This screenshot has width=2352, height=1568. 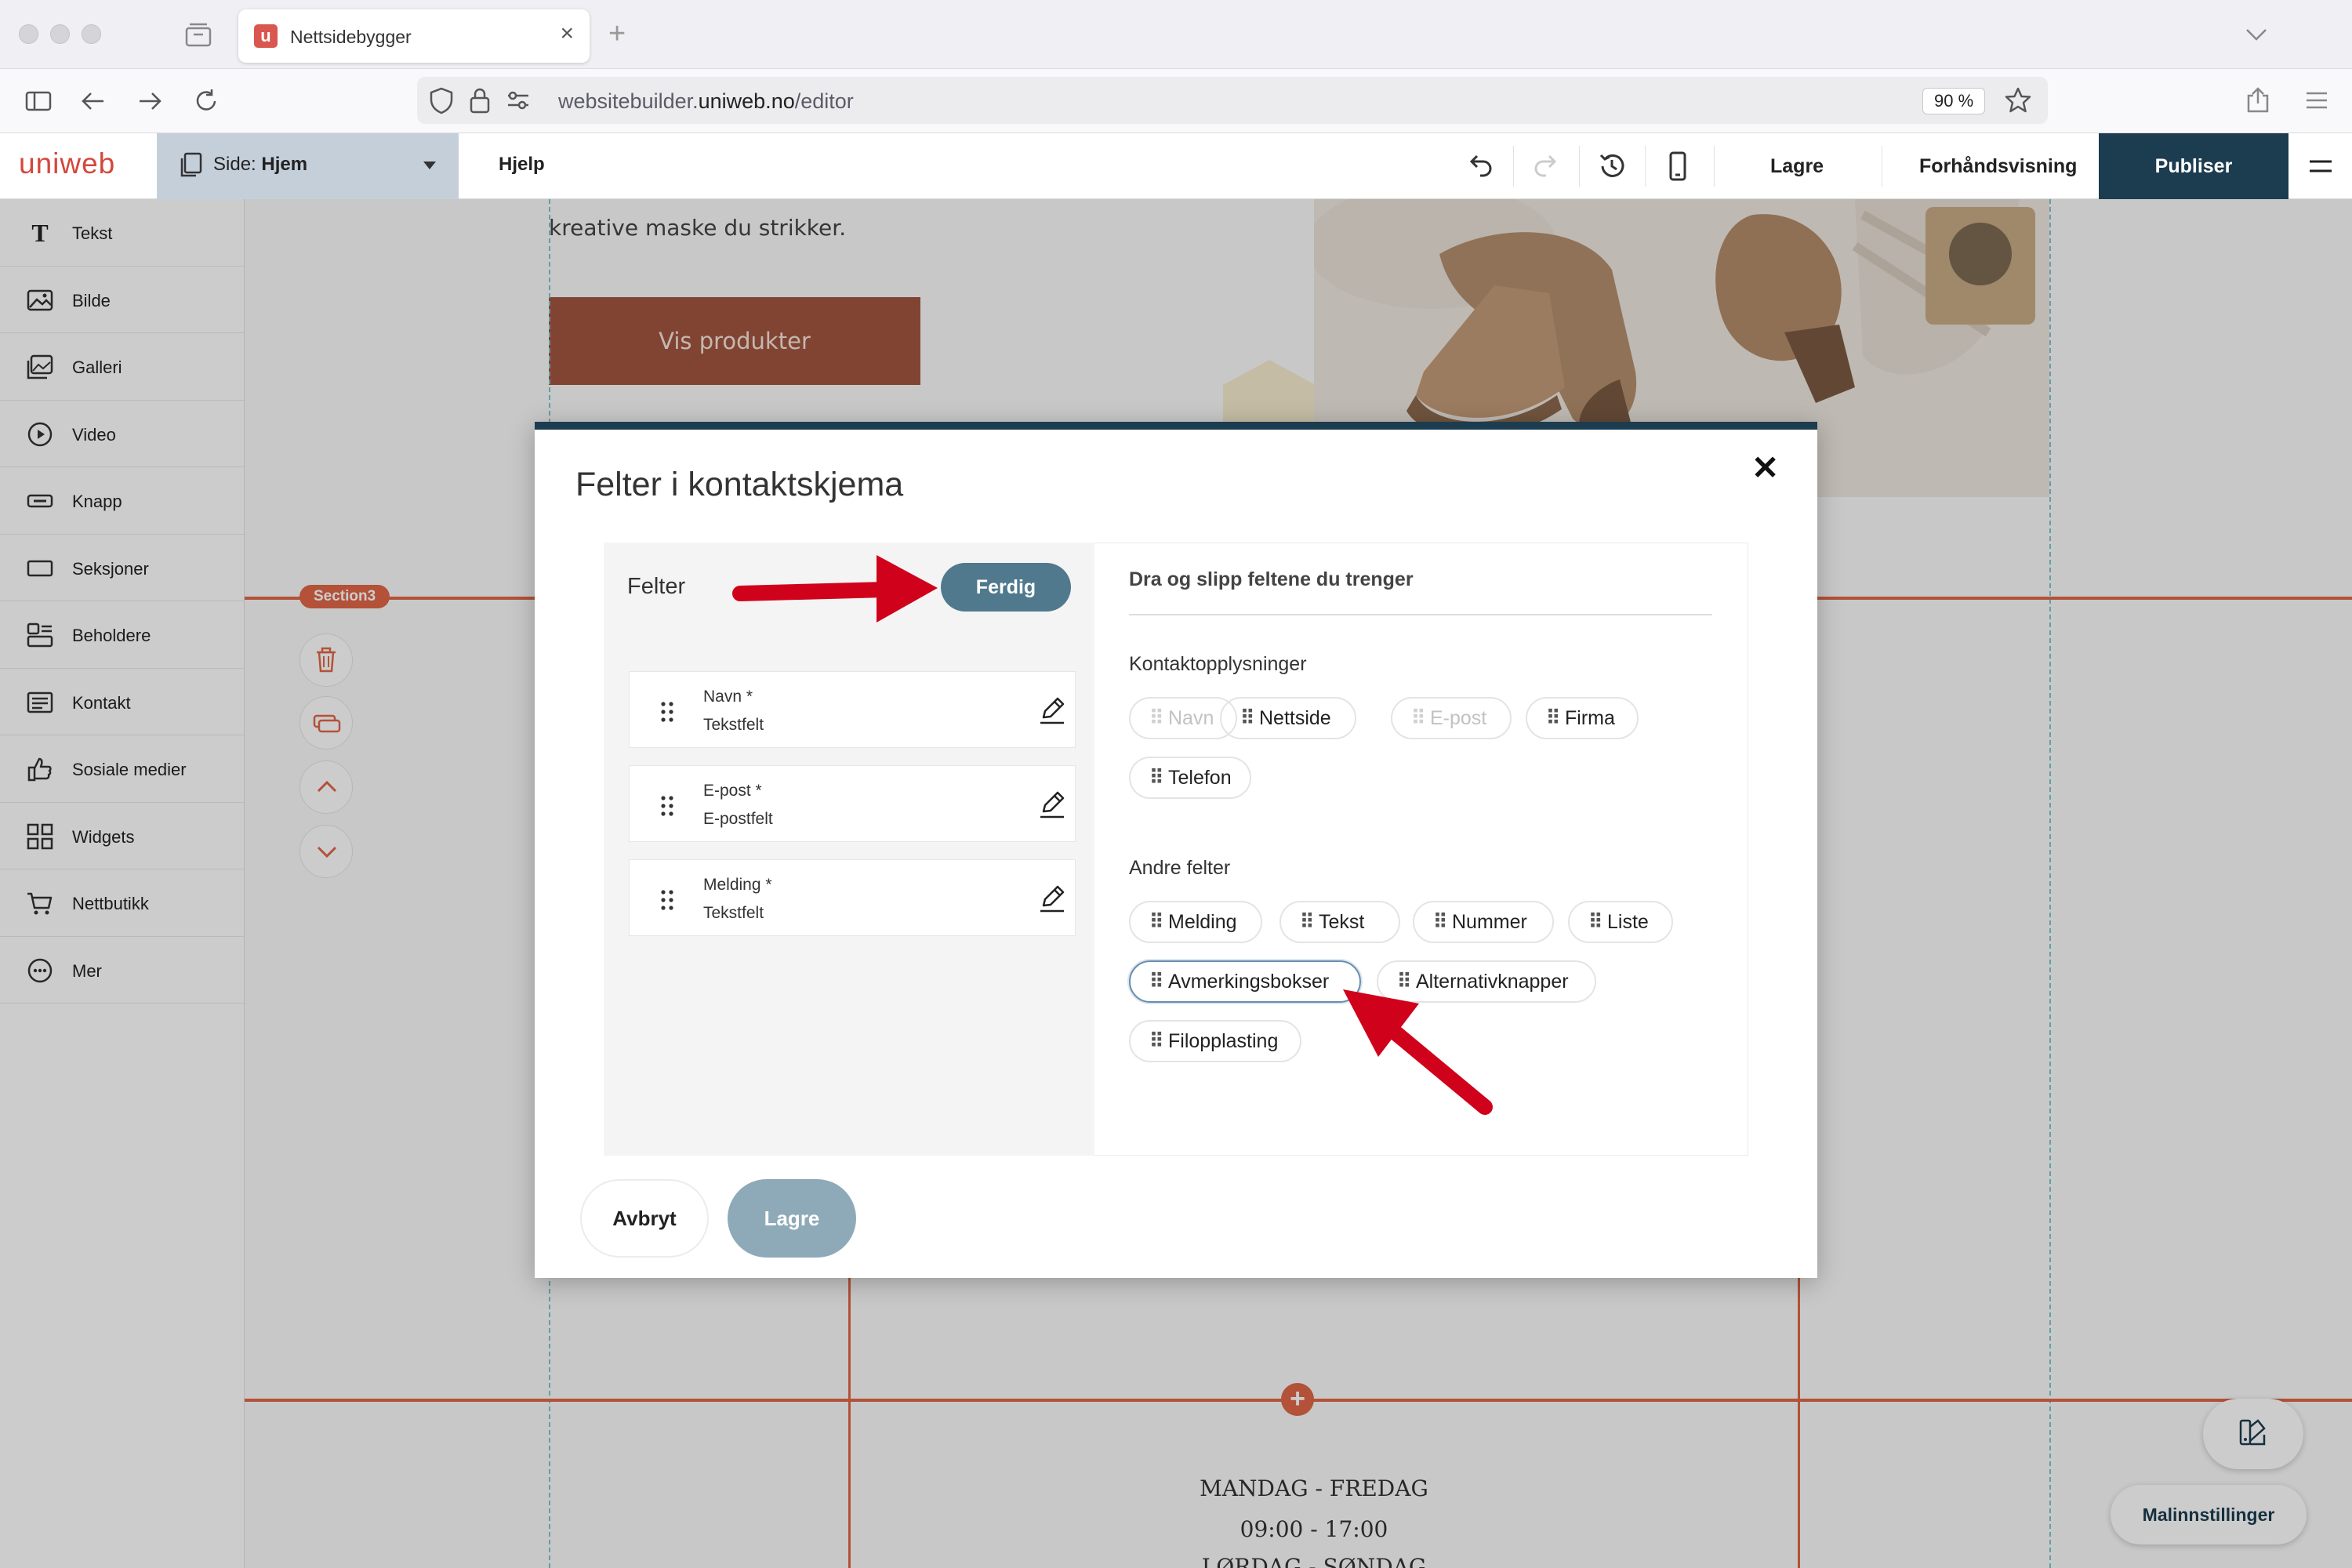 What do you see at coordinates (1271, 579) in the screenshot?
I see `drag-drop-header: Dra og slipp feltene du trenger` at bounding box center [1271, 579].